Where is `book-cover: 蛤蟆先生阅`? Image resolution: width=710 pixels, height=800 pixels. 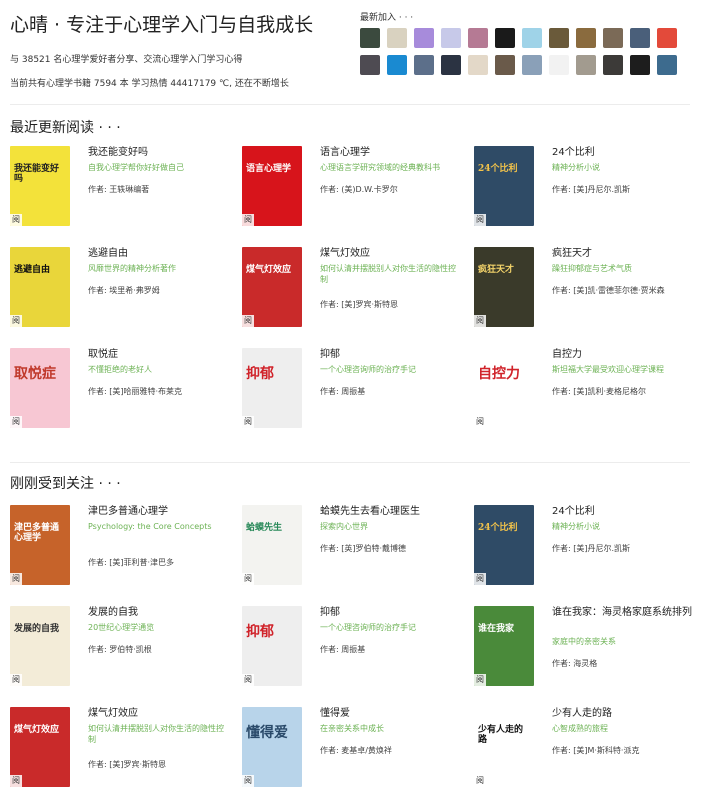 book-cover: 蛤蟆先生阅 is located at coordinates (272, 545).